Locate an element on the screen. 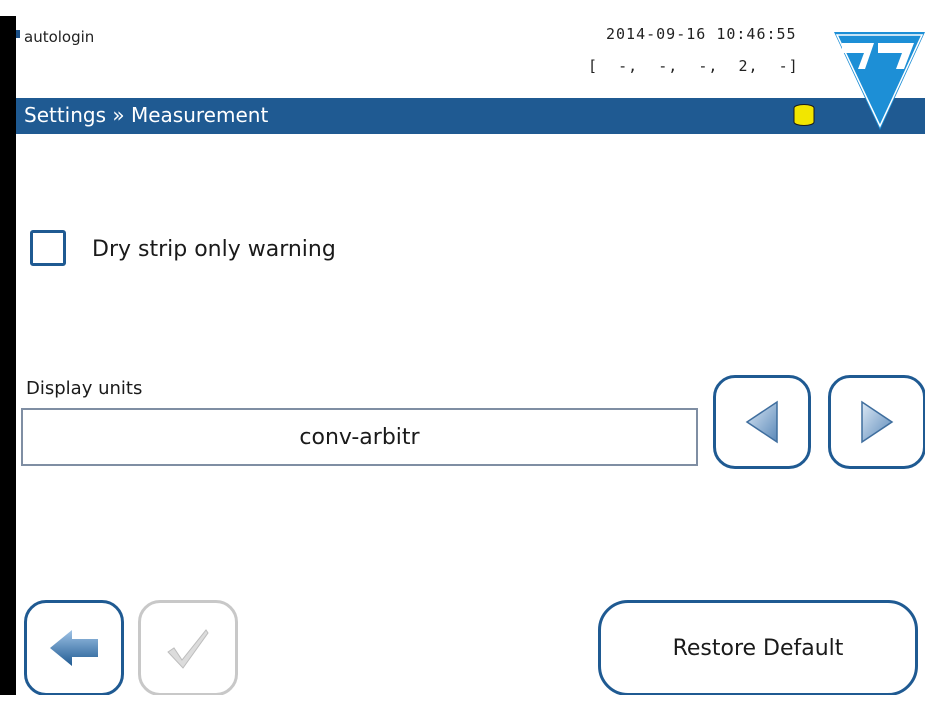  display-units-value: conv-arbitr is located at coordinates (359, 437).